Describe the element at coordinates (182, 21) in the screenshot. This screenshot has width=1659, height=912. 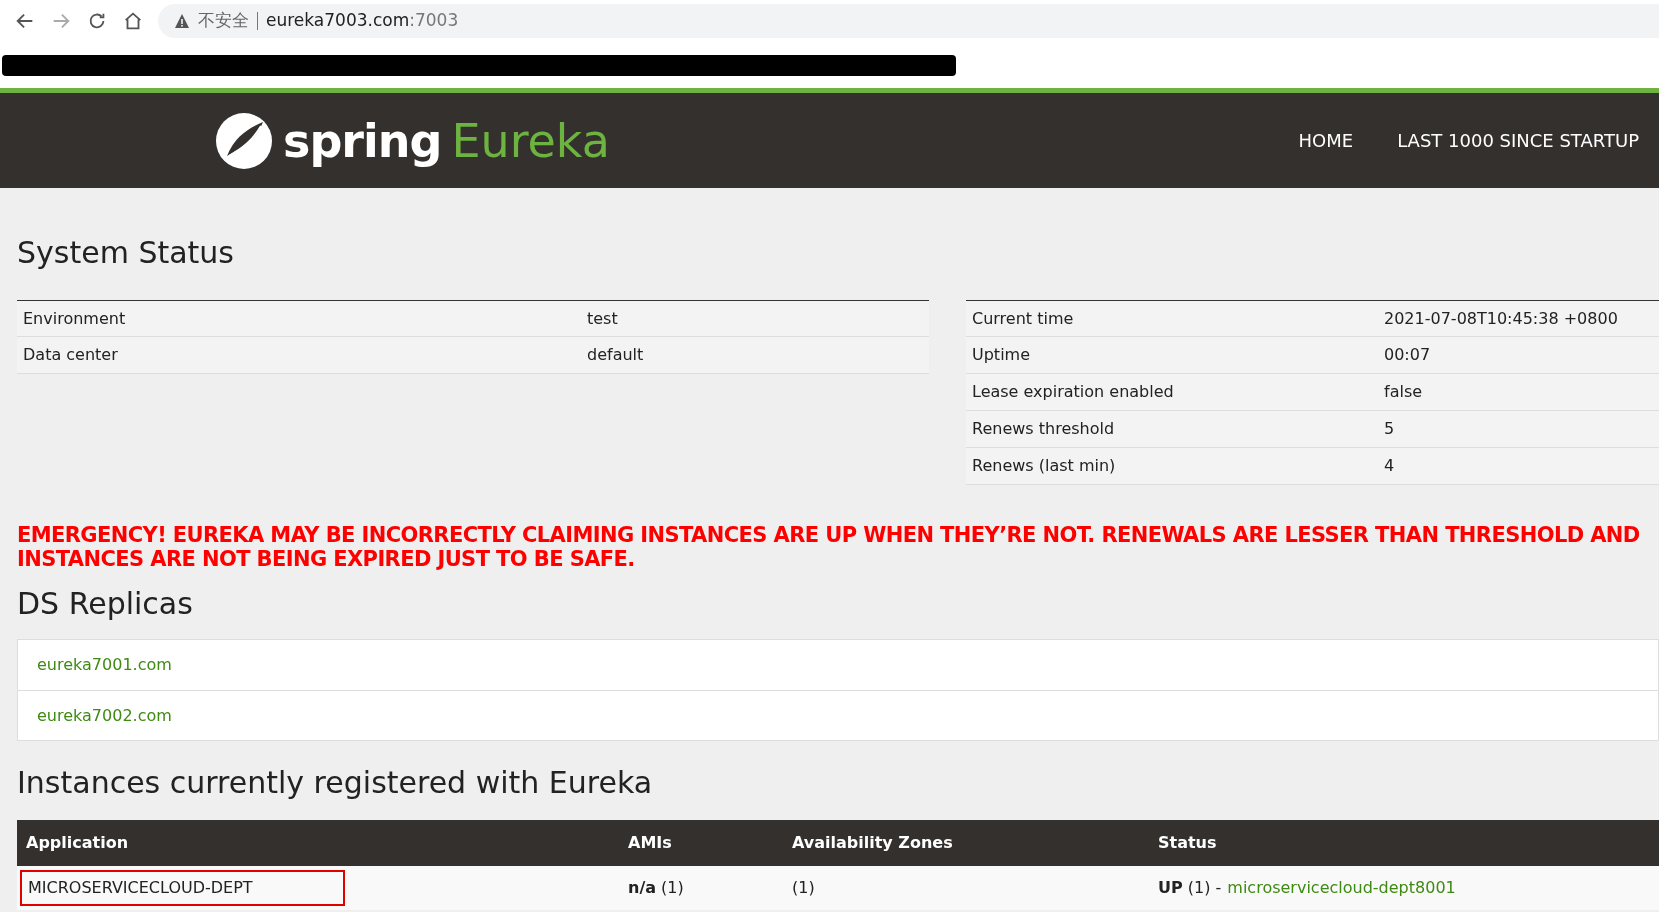
I see `warning-icon` at that location.